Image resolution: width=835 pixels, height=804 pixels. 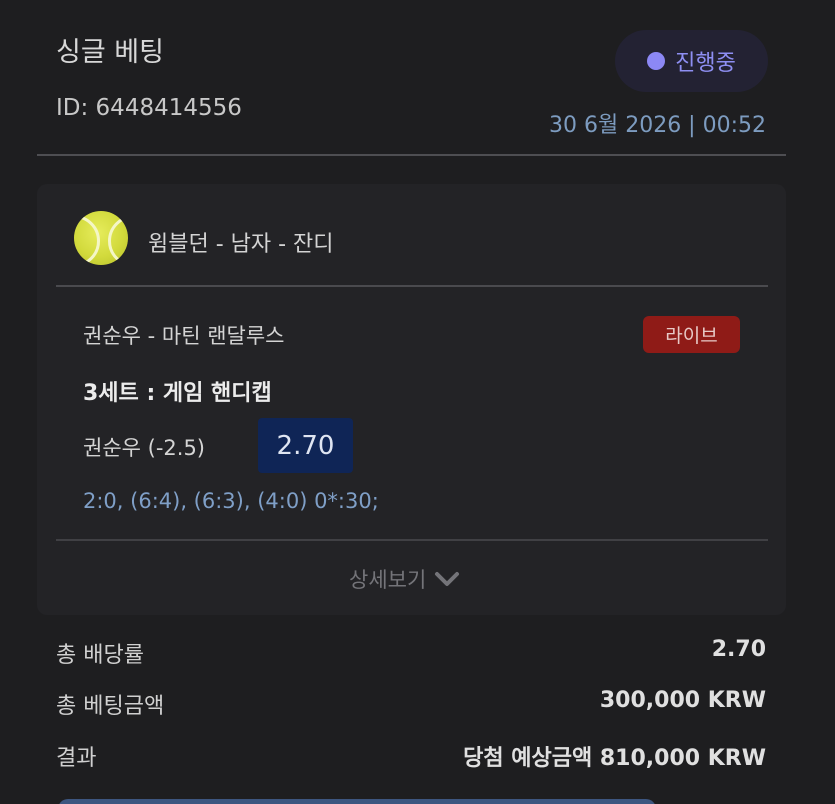 What do you see at coordinates (184, 336) in the screenshot?
I see `match-name: 권순우 - 마틴 랜달루스` at bounding box center [184, 336].